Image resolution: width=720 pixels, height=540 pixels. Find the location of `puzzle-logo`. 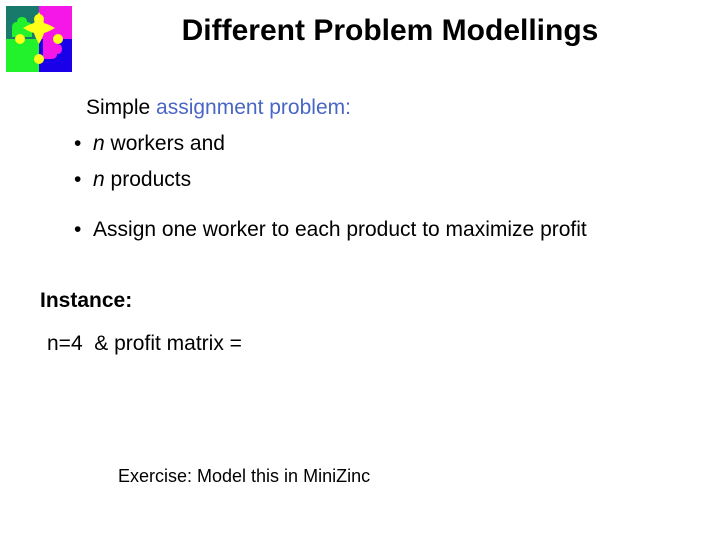

puzzle-logo is located at coordinates (39, 39).